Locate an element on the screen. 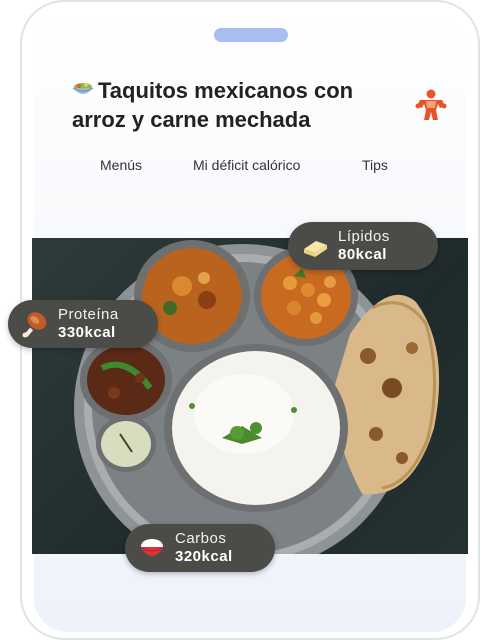 Image resolution: width=500 pixels, height=640 pixels. tab-bar: Menús Mi déficit calórico Tips is located at coordinates (250, 167).